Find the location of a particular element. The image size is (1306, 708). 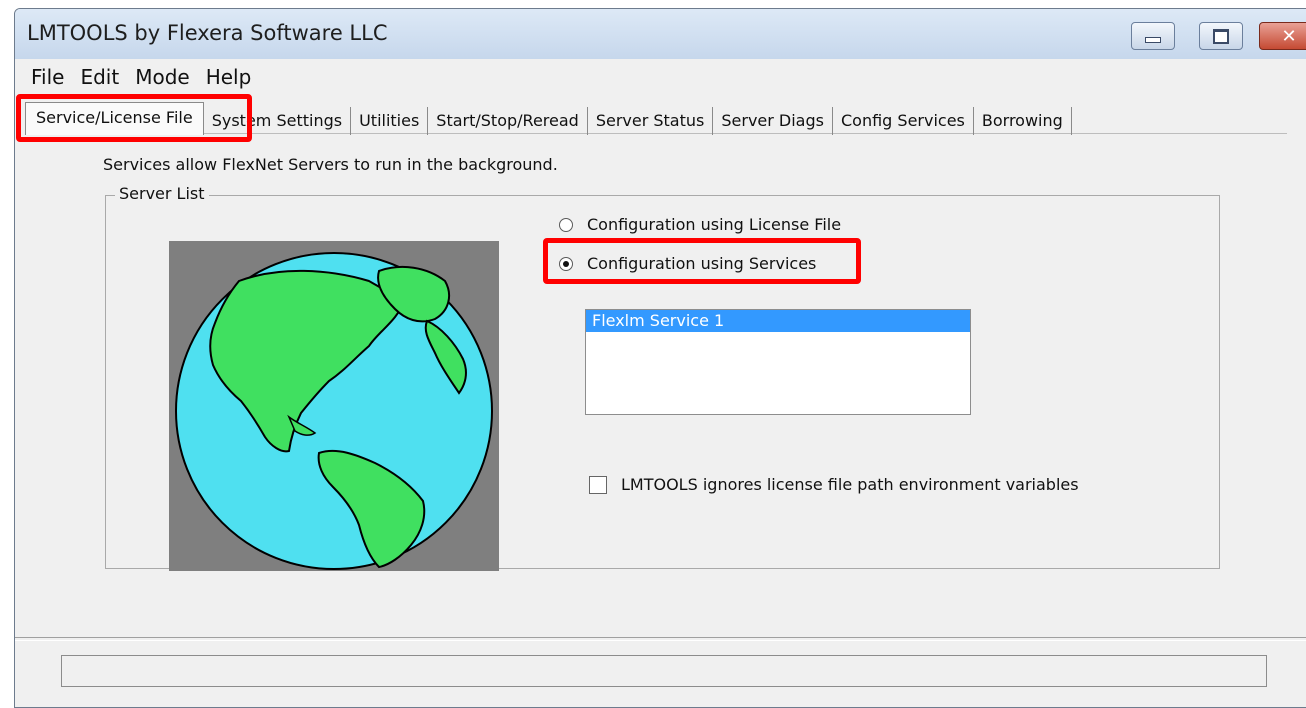

minimize-button is located at coordinates (1153, 36).